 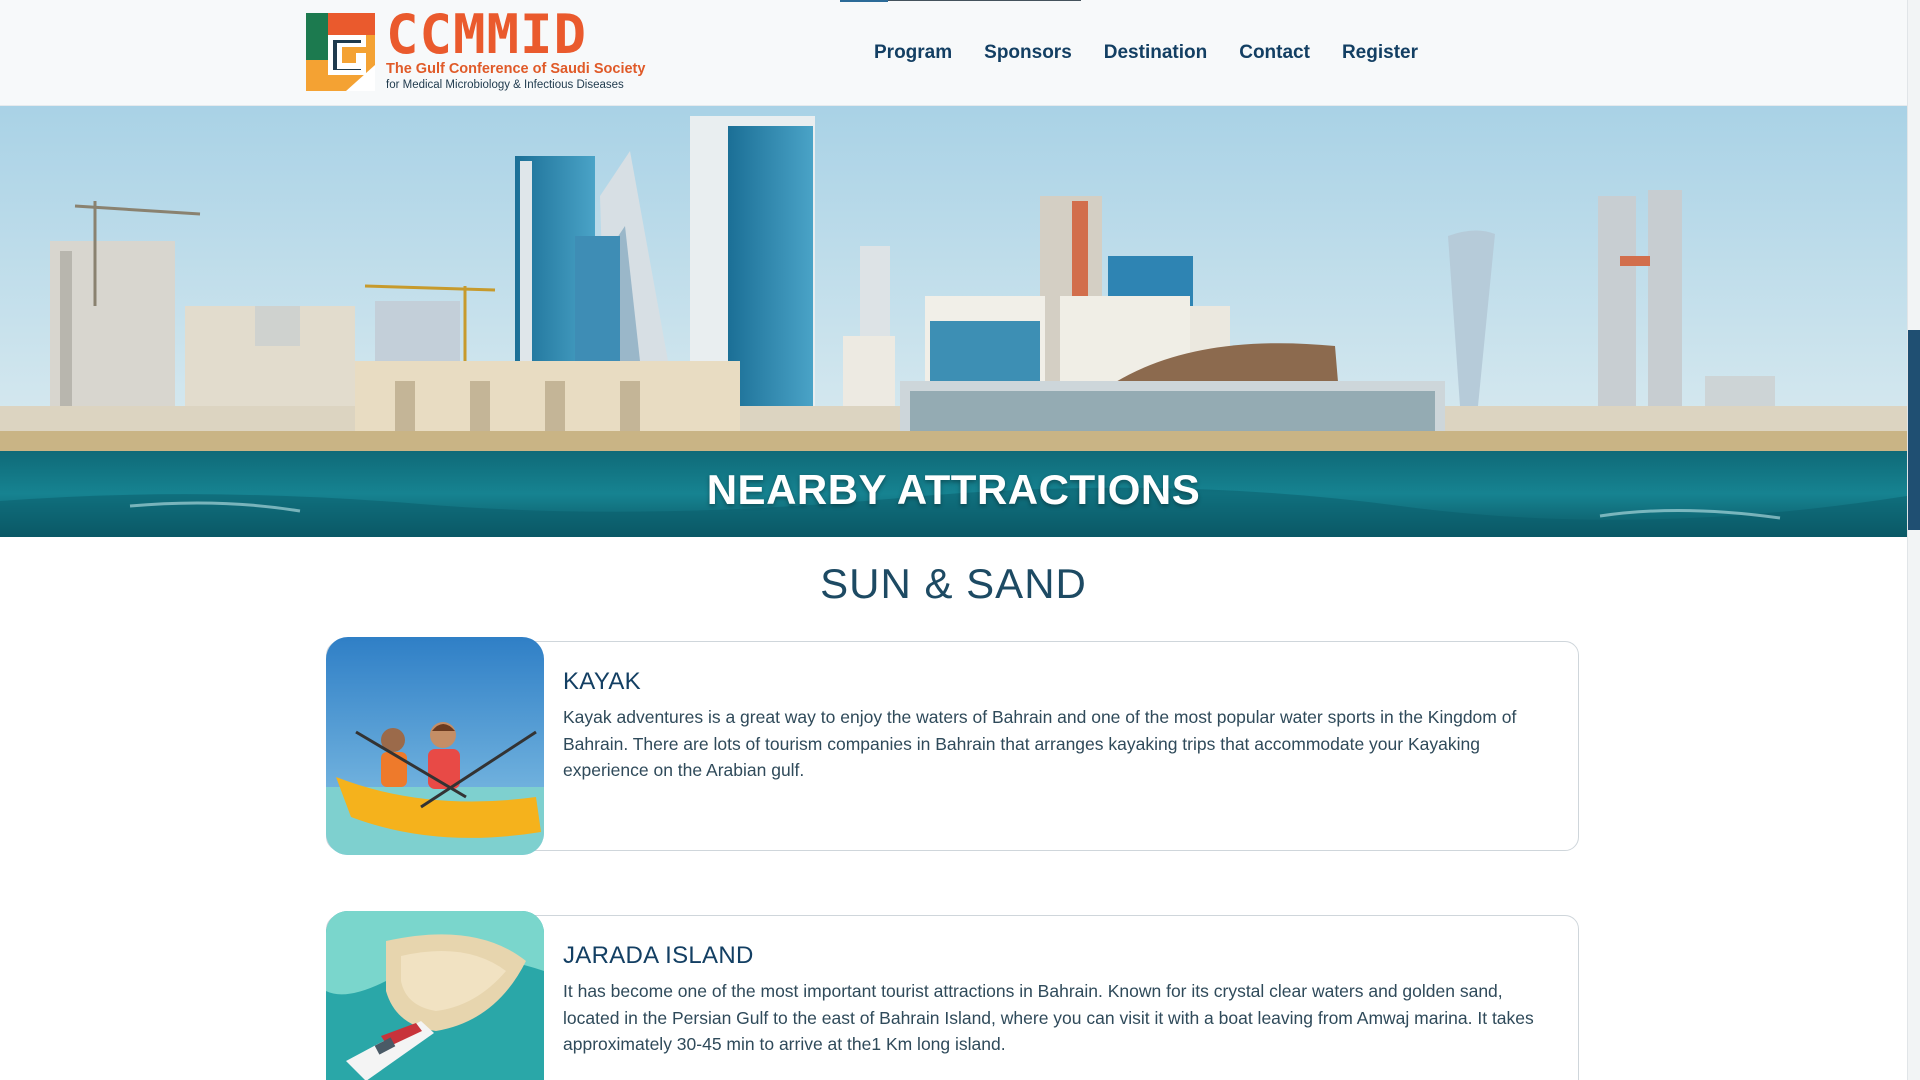 What do you see at coordinates (864, 1) in the screenshot?
I see `scroll-progress-indicator` at bounding box center [864, 1].